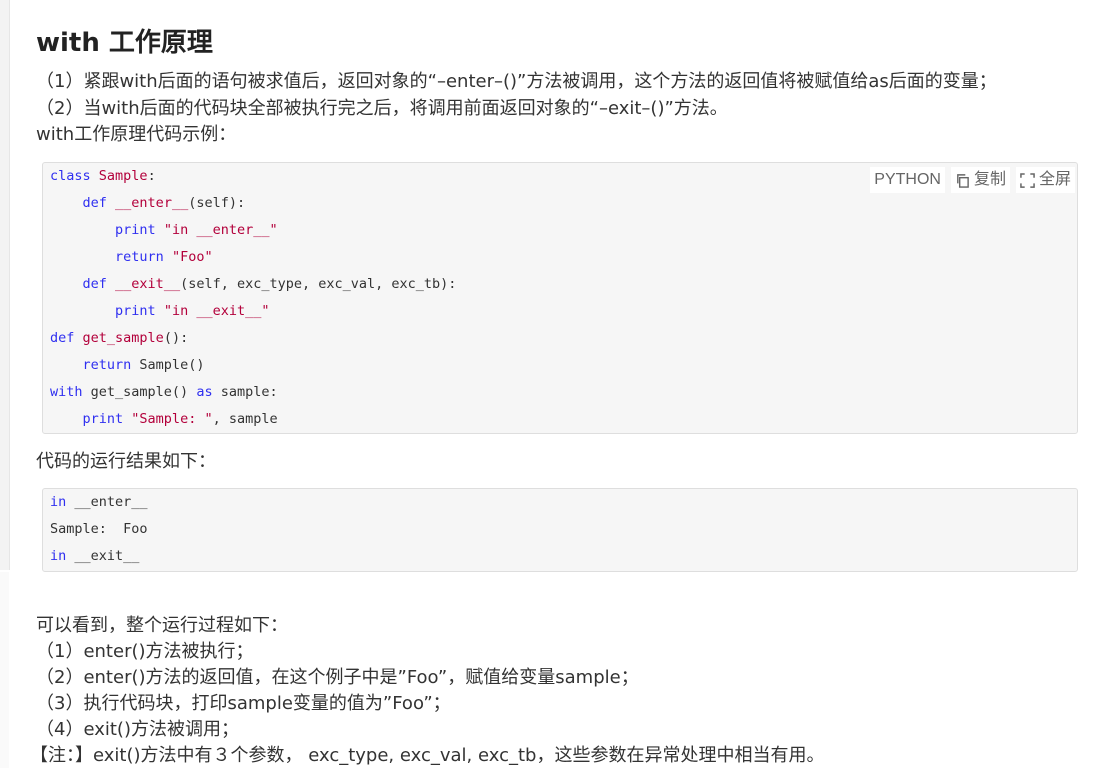 This screenshot has height=769, width=1102. What do you see at coordinates (560, 530) in the screenshot?
I see `output-block: in __enter__ Sample: Foo in __exit__` at bounding box center [560, 530].